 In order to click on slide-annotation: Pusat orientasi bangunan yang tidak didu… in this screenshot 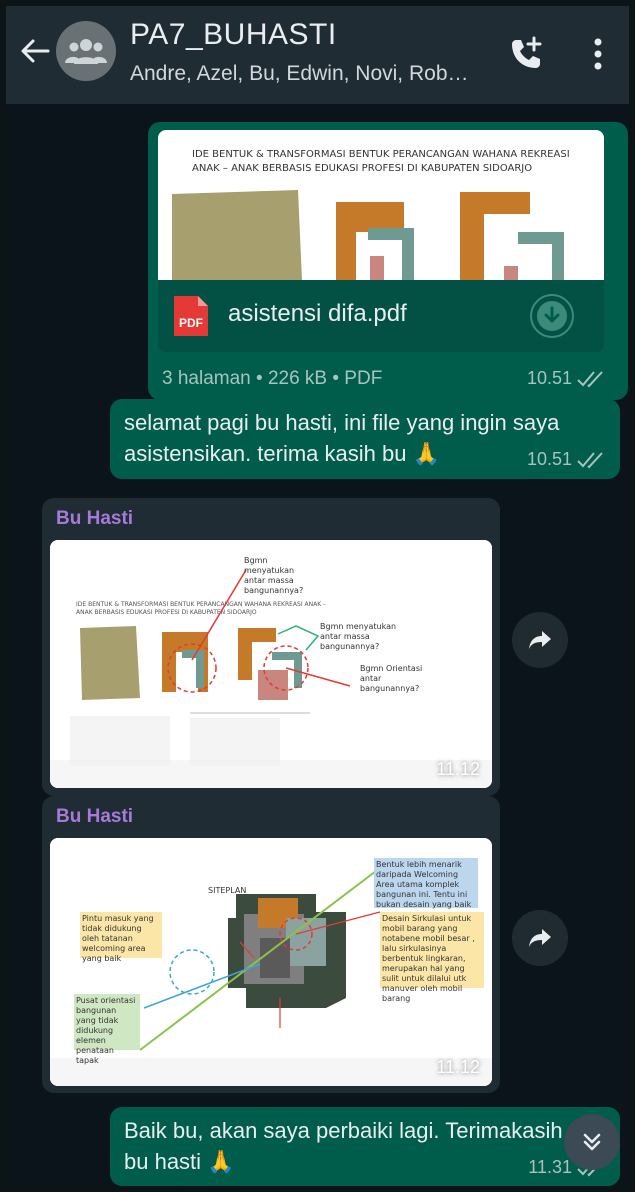, I will do `click(106, 1030)`.